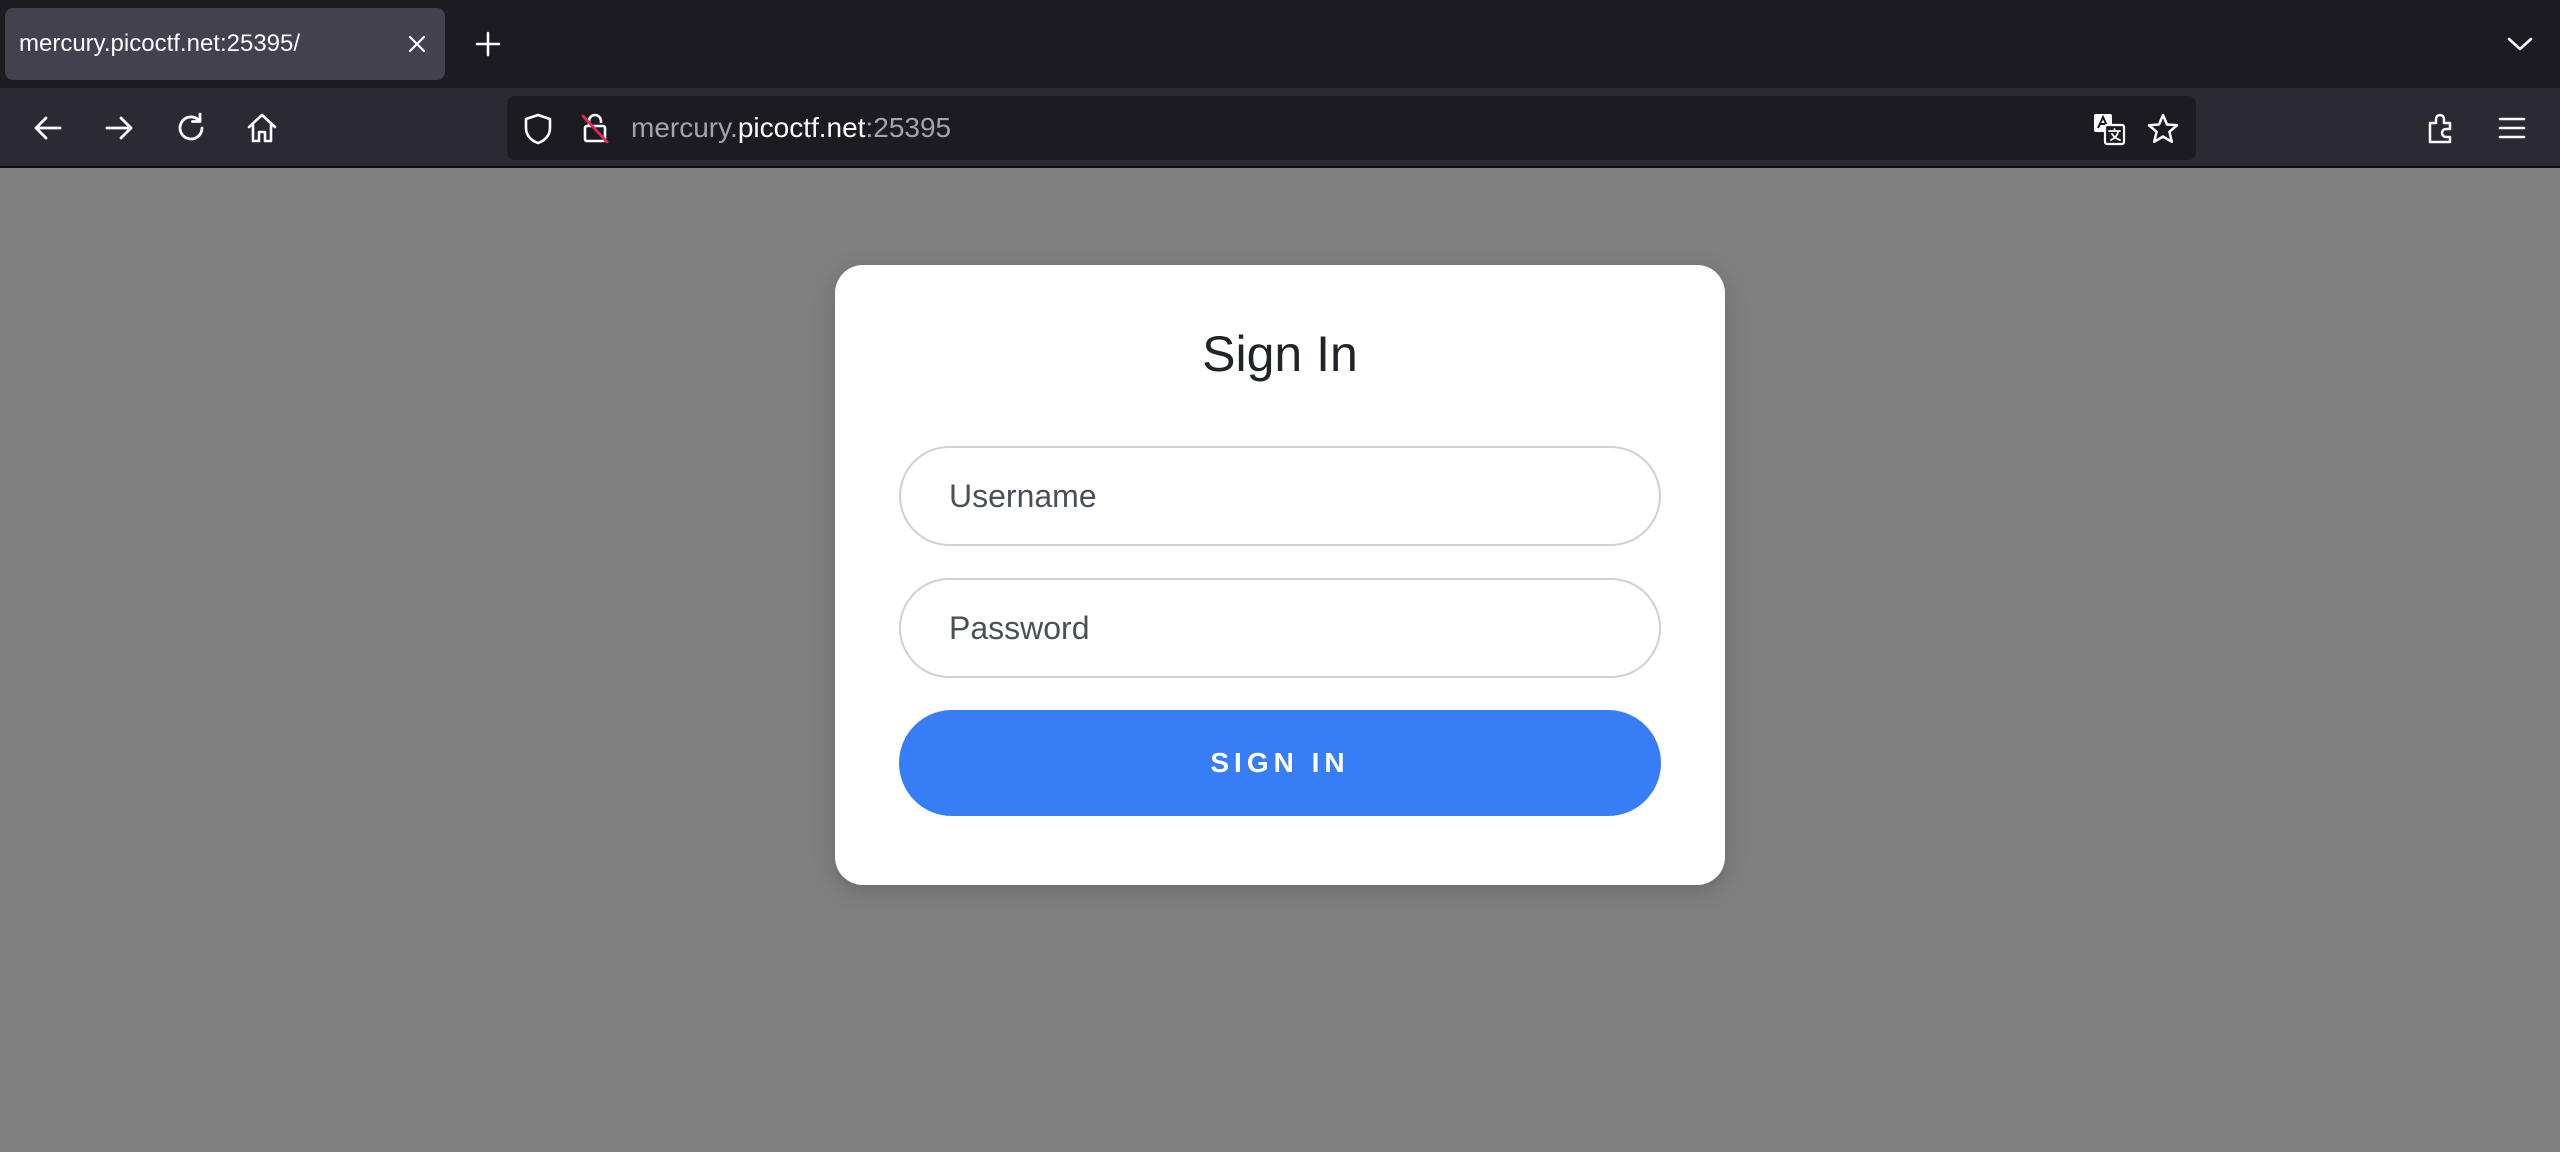 Image resolution: width=2560 pixels, height=1152 pixels. Describe the element at coordinates (488, 44) in the screenshot. I see `plus-icon` at that location.